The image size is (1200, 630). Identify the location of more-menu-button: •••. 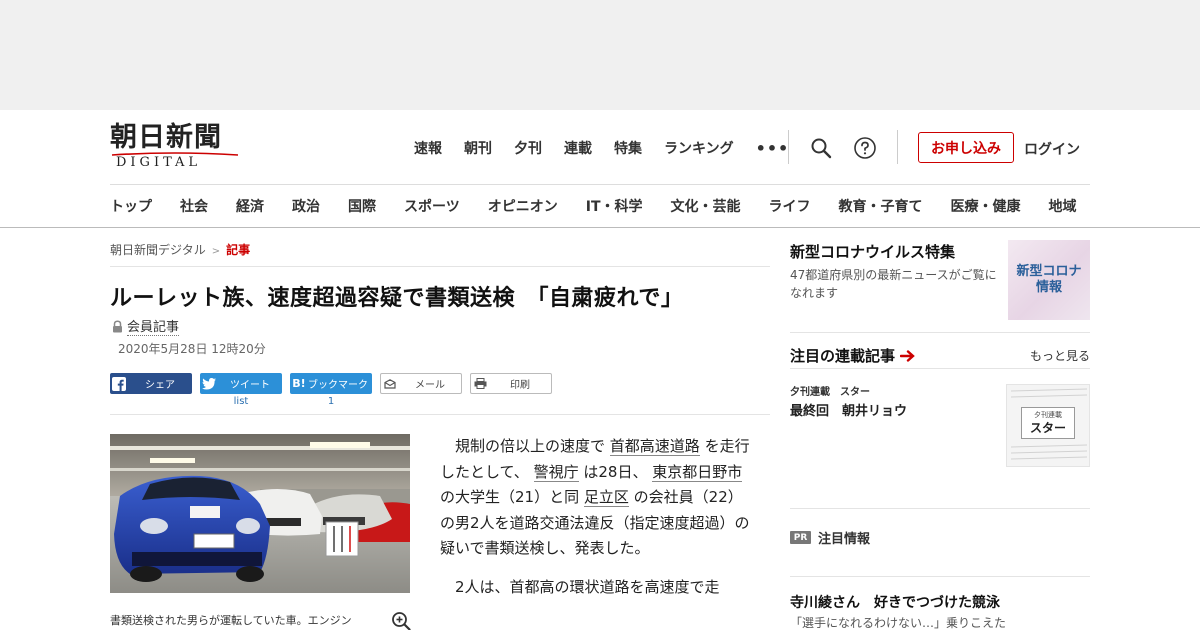
(773, 148).